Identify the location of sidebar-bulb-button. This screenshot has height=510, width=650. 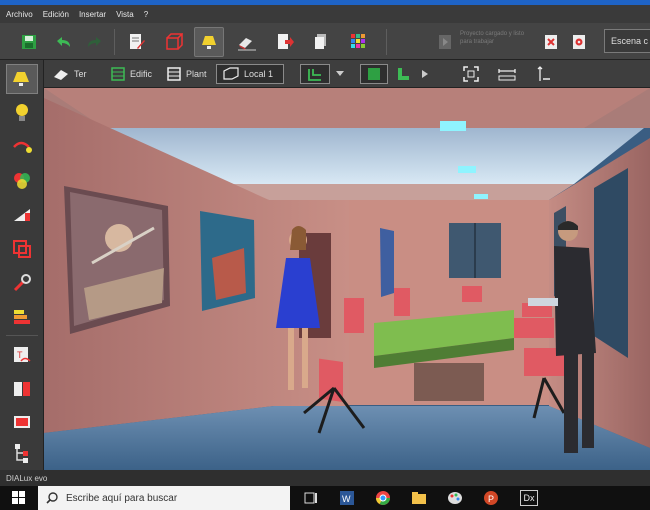
(22, 113).